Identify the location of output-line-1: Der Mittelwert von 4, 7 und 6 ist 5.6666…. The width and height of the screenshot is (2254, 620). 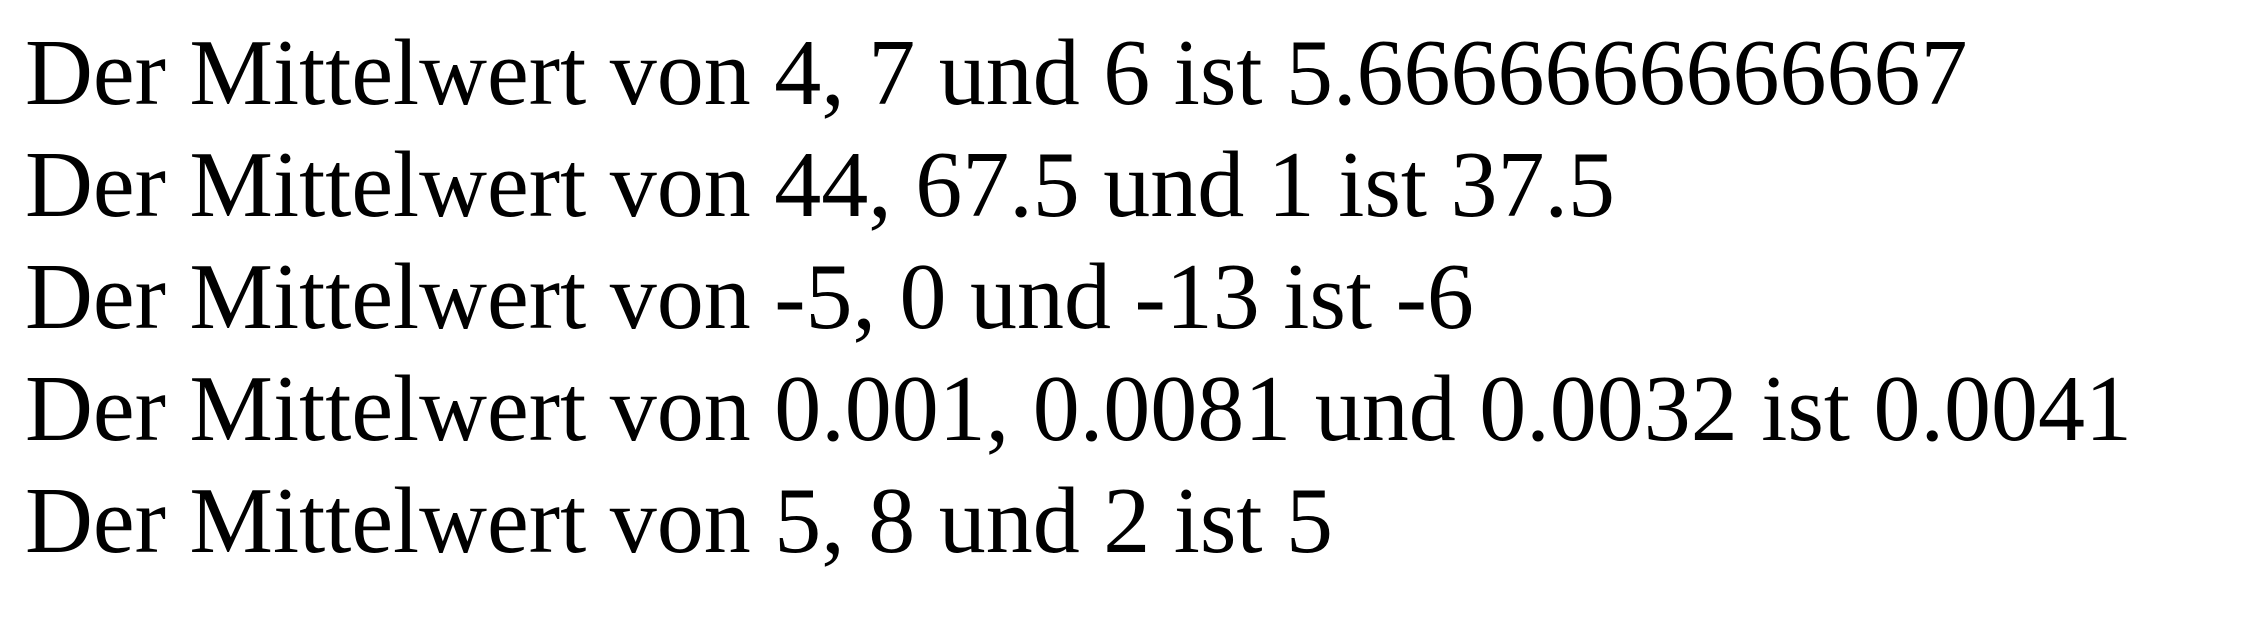
(996, 73).